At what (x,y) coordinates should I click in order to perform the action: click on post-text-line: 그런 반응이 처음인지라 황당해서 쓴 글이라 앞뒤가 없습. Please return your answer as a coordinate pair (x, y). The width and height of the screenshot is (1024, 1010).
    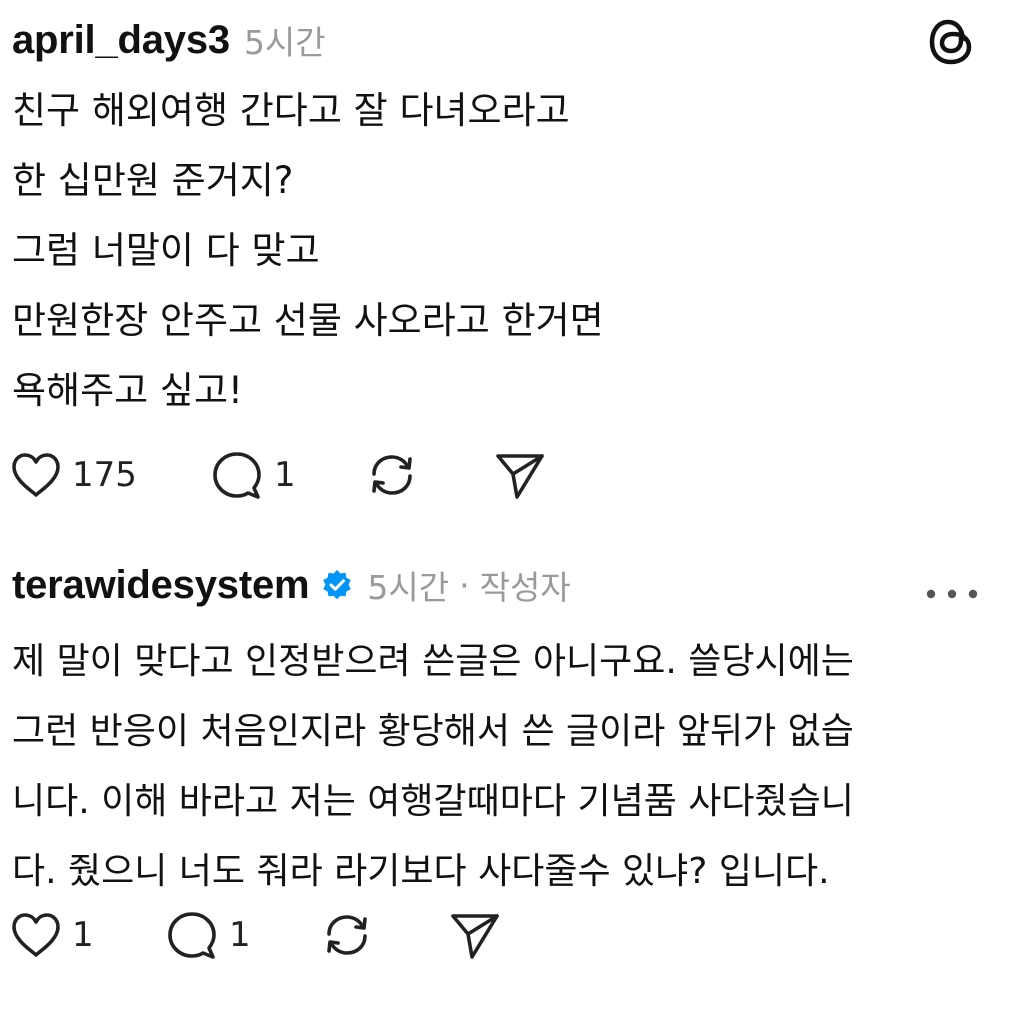
    Looking at the image, I should click on (433, 731).